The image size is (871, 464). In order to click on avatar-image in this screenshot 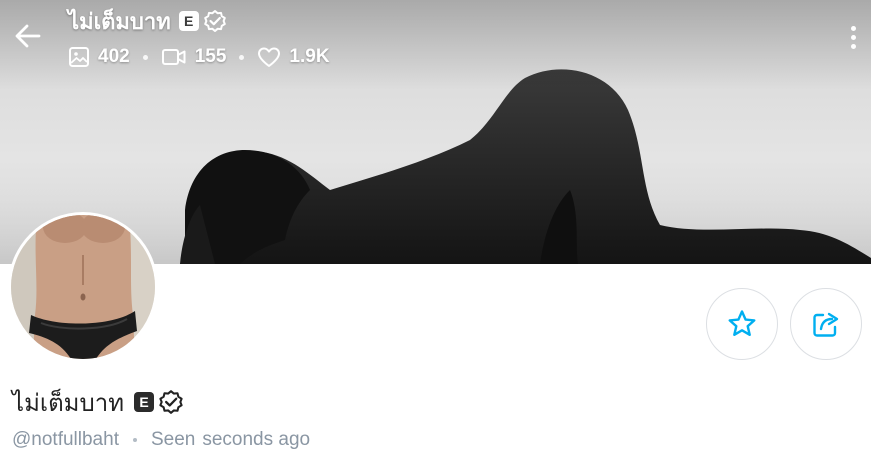, I will do `click(83, 287)`.